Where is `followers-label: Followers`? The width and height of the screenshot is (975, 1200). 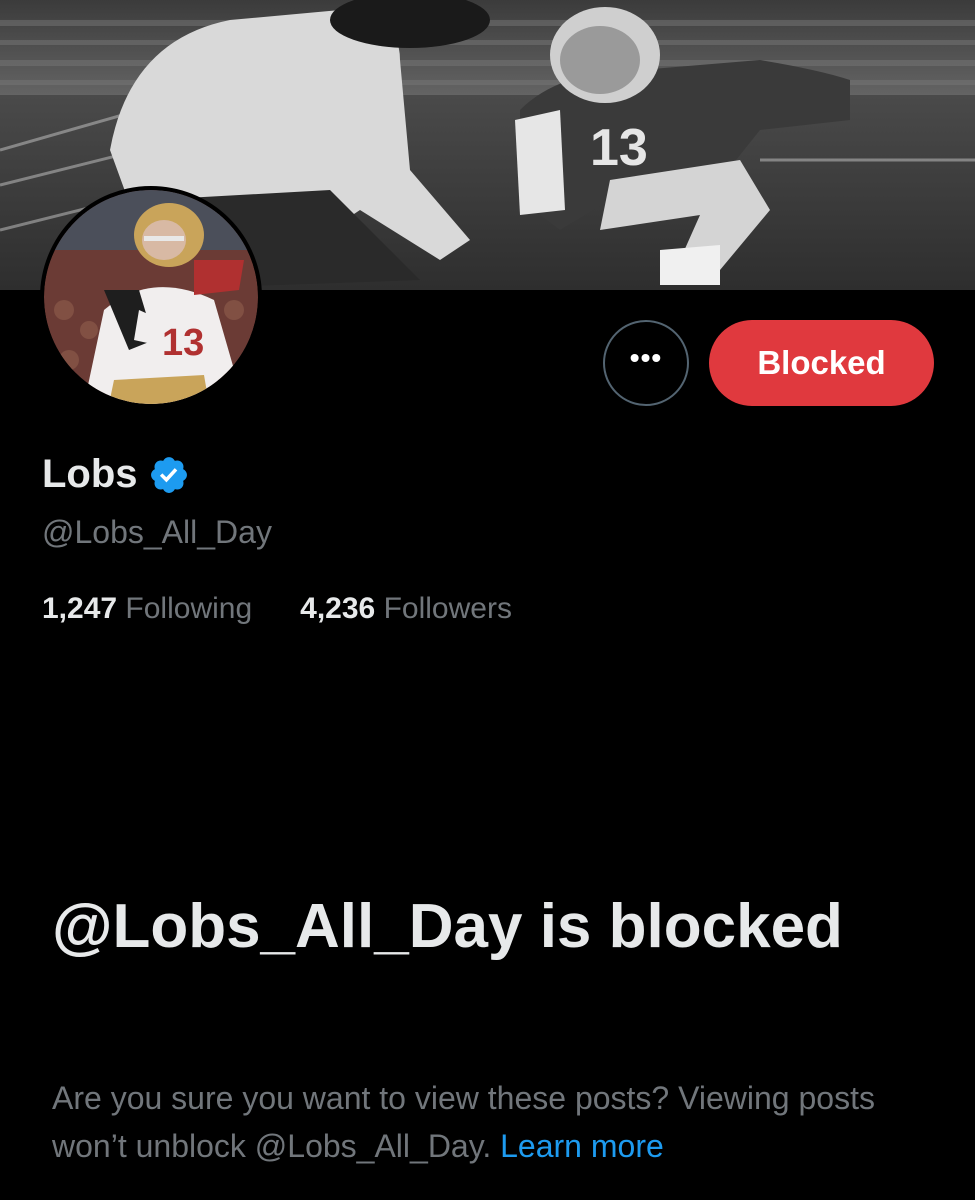 followers-label: Followers is located at coordinates (447, 608).